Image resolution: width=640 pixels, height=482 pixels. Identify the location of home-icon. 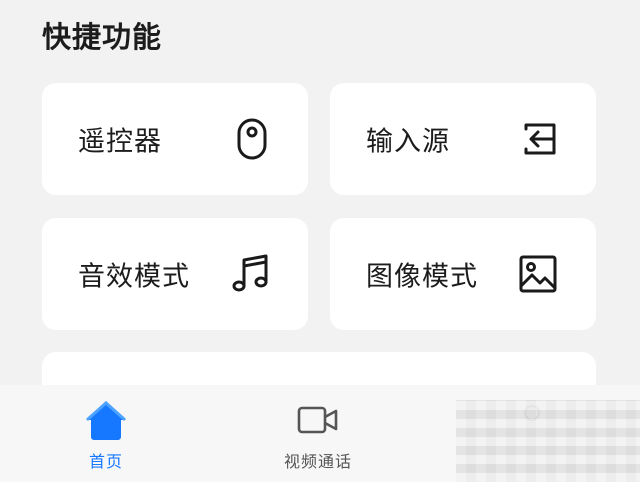
(106, 422).